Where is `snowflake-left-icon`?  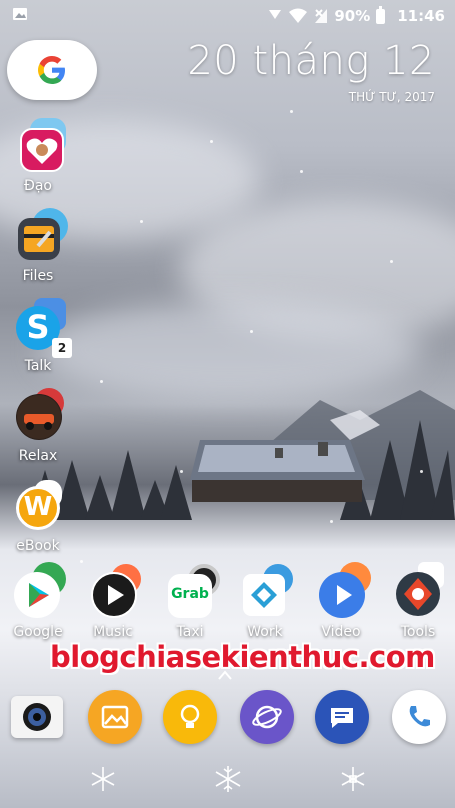
snowflake-left-icon is located at coordinates (103, 779).